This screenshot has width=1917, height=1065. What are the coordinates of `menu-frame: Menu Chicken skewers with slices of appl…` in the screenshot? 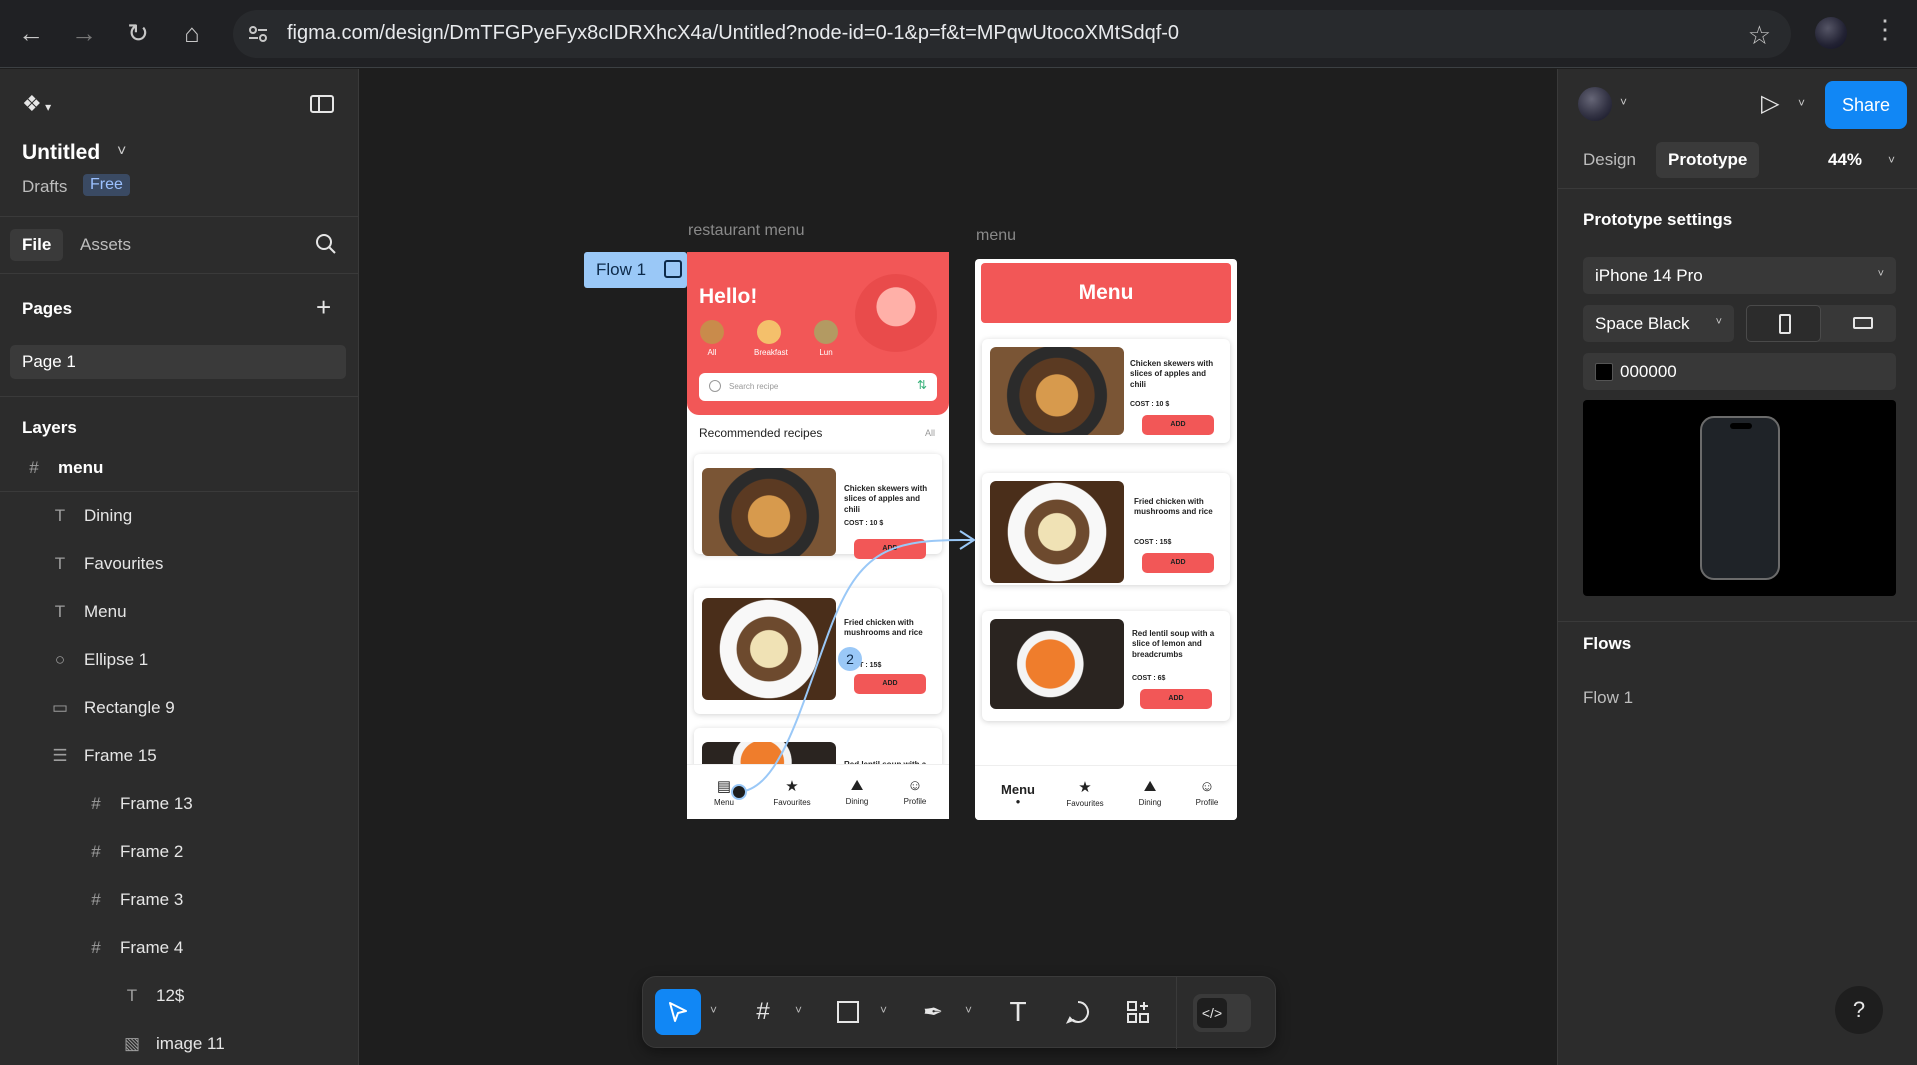 It's located at (1106, 539).